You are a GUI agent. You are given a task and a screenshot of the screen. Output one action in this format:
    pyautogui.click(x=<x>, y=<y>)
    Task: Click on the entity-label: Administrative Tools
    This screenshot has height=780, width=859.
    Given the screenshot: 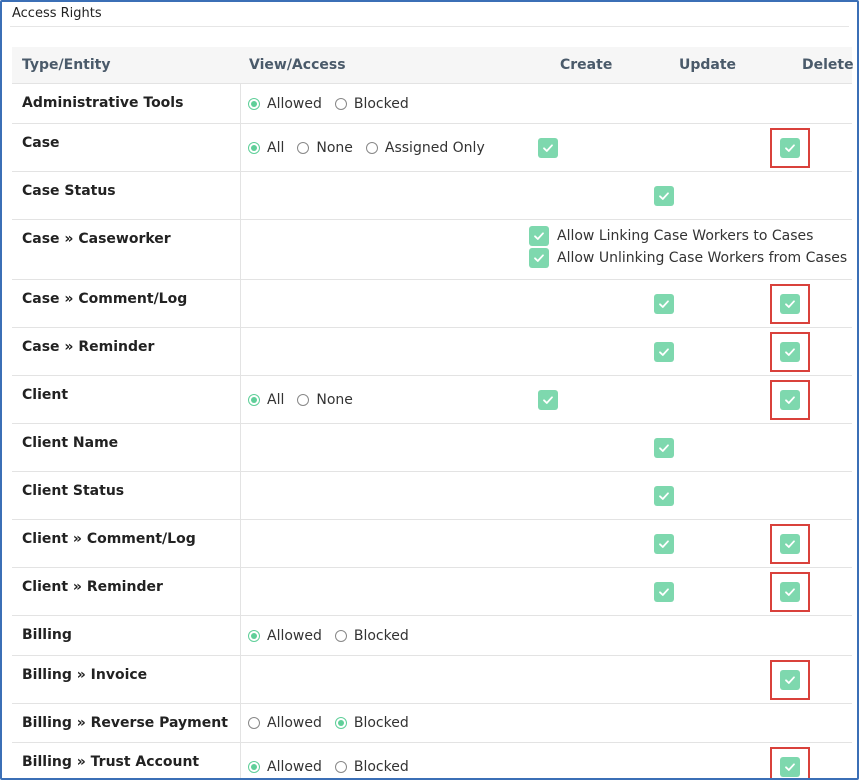 What is the action you would take?
    pyautogui.click(x=103, y=103)
    